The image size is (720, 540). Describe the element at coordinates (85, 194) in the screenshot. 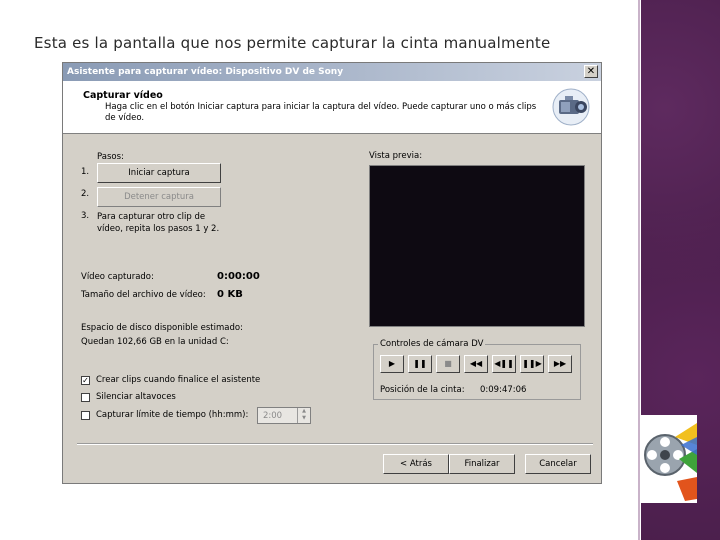

I see `step2-number: 2.` at that location.